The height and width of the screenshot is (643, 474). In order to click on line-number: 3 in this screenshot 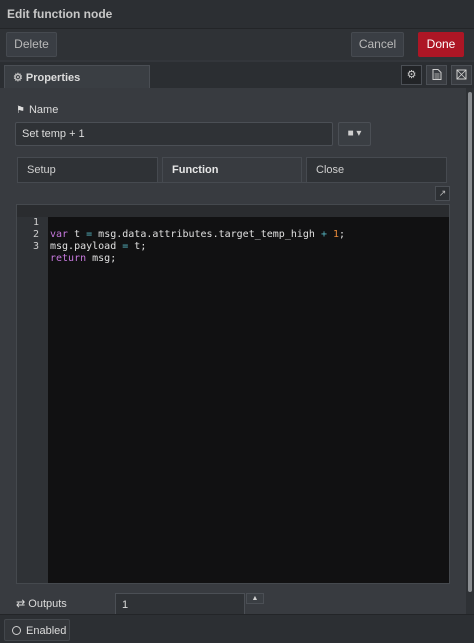, I will do `click(35, 246)`.